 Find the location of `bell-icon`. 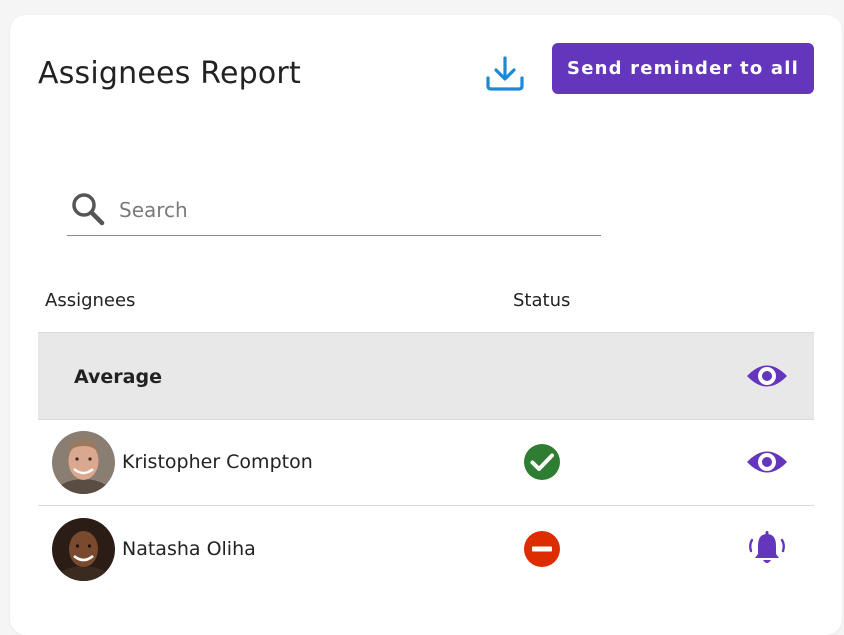

bell-icon is located at coordinates (767, 549).